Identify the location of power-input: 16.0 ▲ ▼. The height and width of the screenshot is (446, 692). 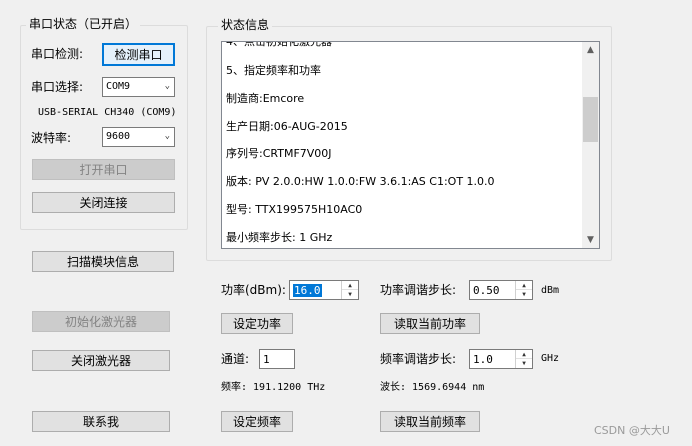
(324, 290).